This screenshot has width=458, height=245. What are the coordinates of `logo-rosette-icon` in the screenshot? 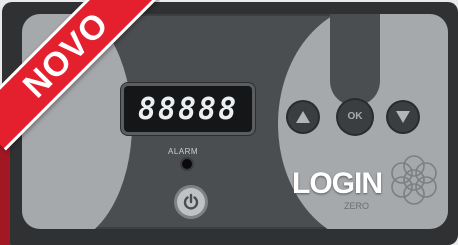 It's located at (414, 180).